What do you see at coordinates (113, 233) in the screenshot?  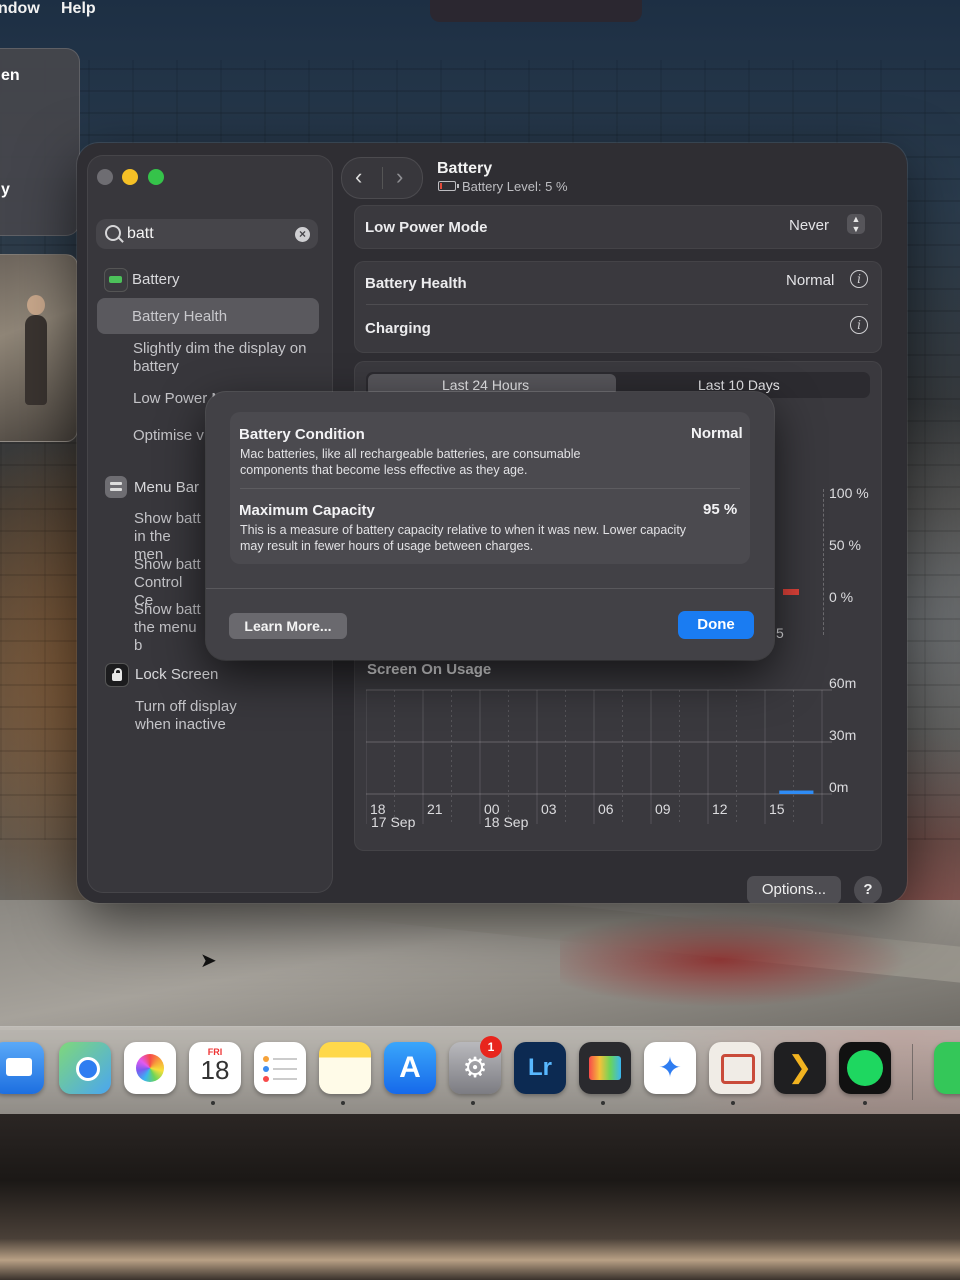 I see `search-icon` at bounding box center [113, 233].